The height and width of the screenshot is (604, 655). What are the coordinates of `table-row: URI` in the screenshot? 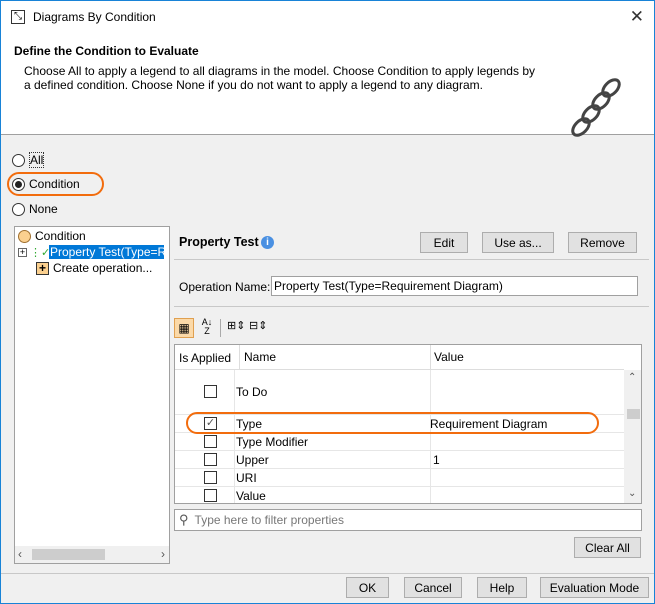 It's located at (399, 478).